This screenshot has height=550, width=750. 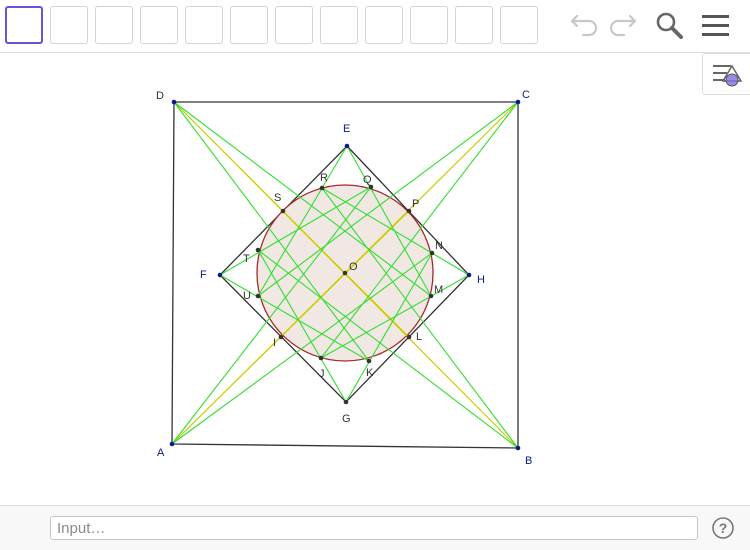 I want to click on point-u, so click(x=258, y=296).